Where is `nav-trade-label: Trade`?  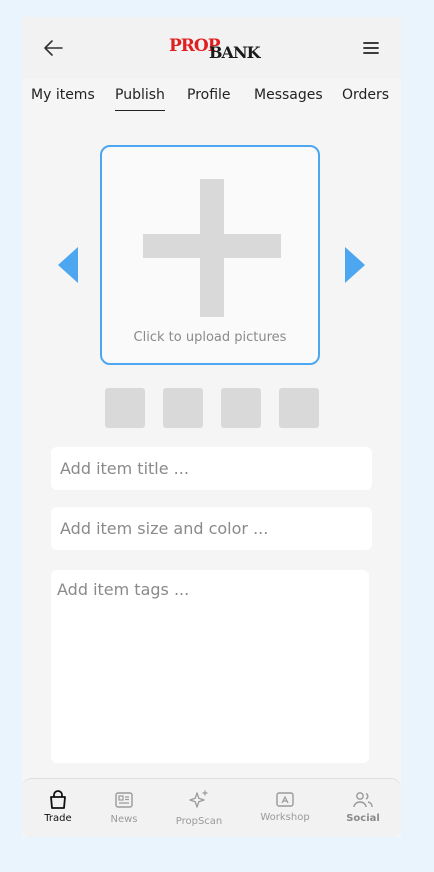 nav-trade-label: Trade is located at coordinates (58, 818).